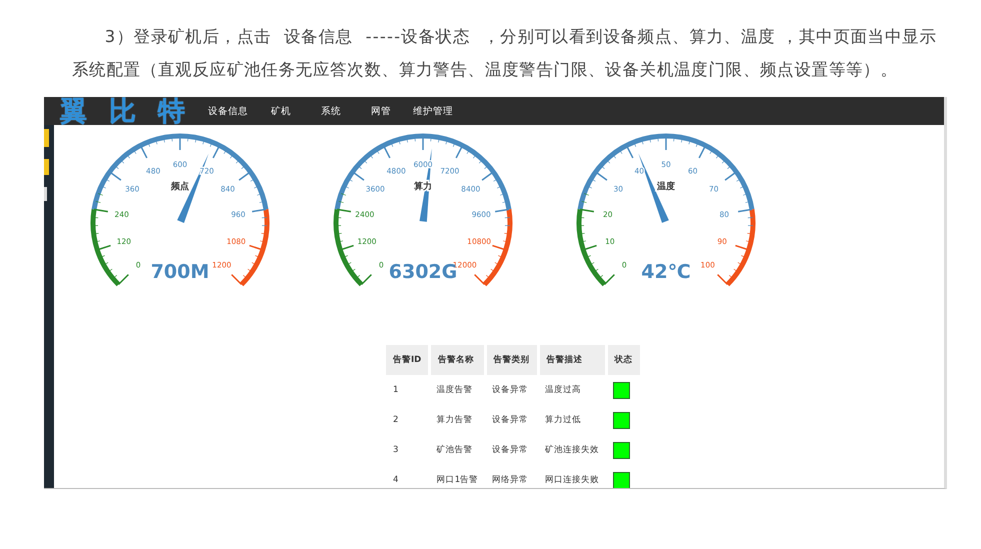 The image size is (981, 549). Describe the element at coordinates (458, 480) in the screenshot. I see `table-cell-text: 网口1告警` at that location.